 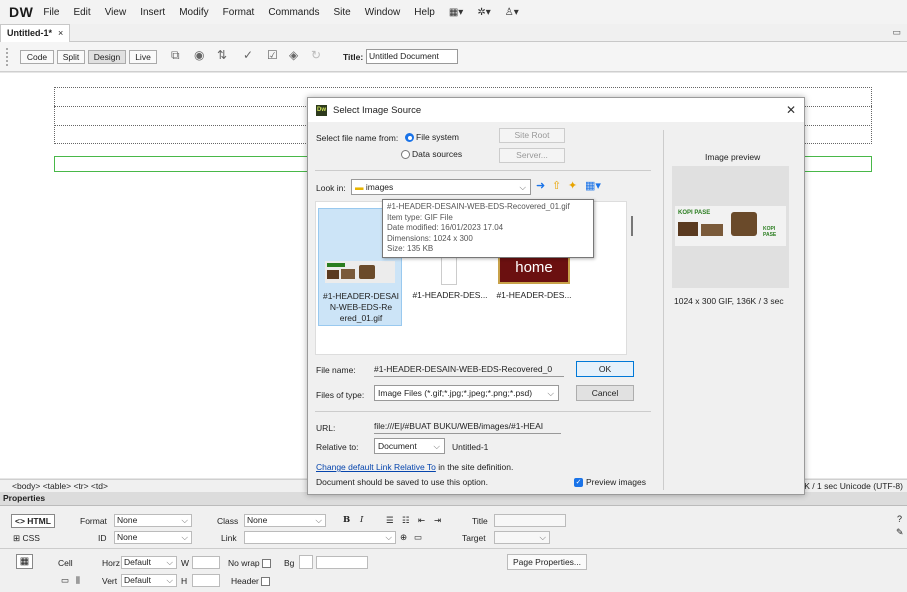 I want to click on point-to-file-icon: ⊕, so click(x=403, y=537).